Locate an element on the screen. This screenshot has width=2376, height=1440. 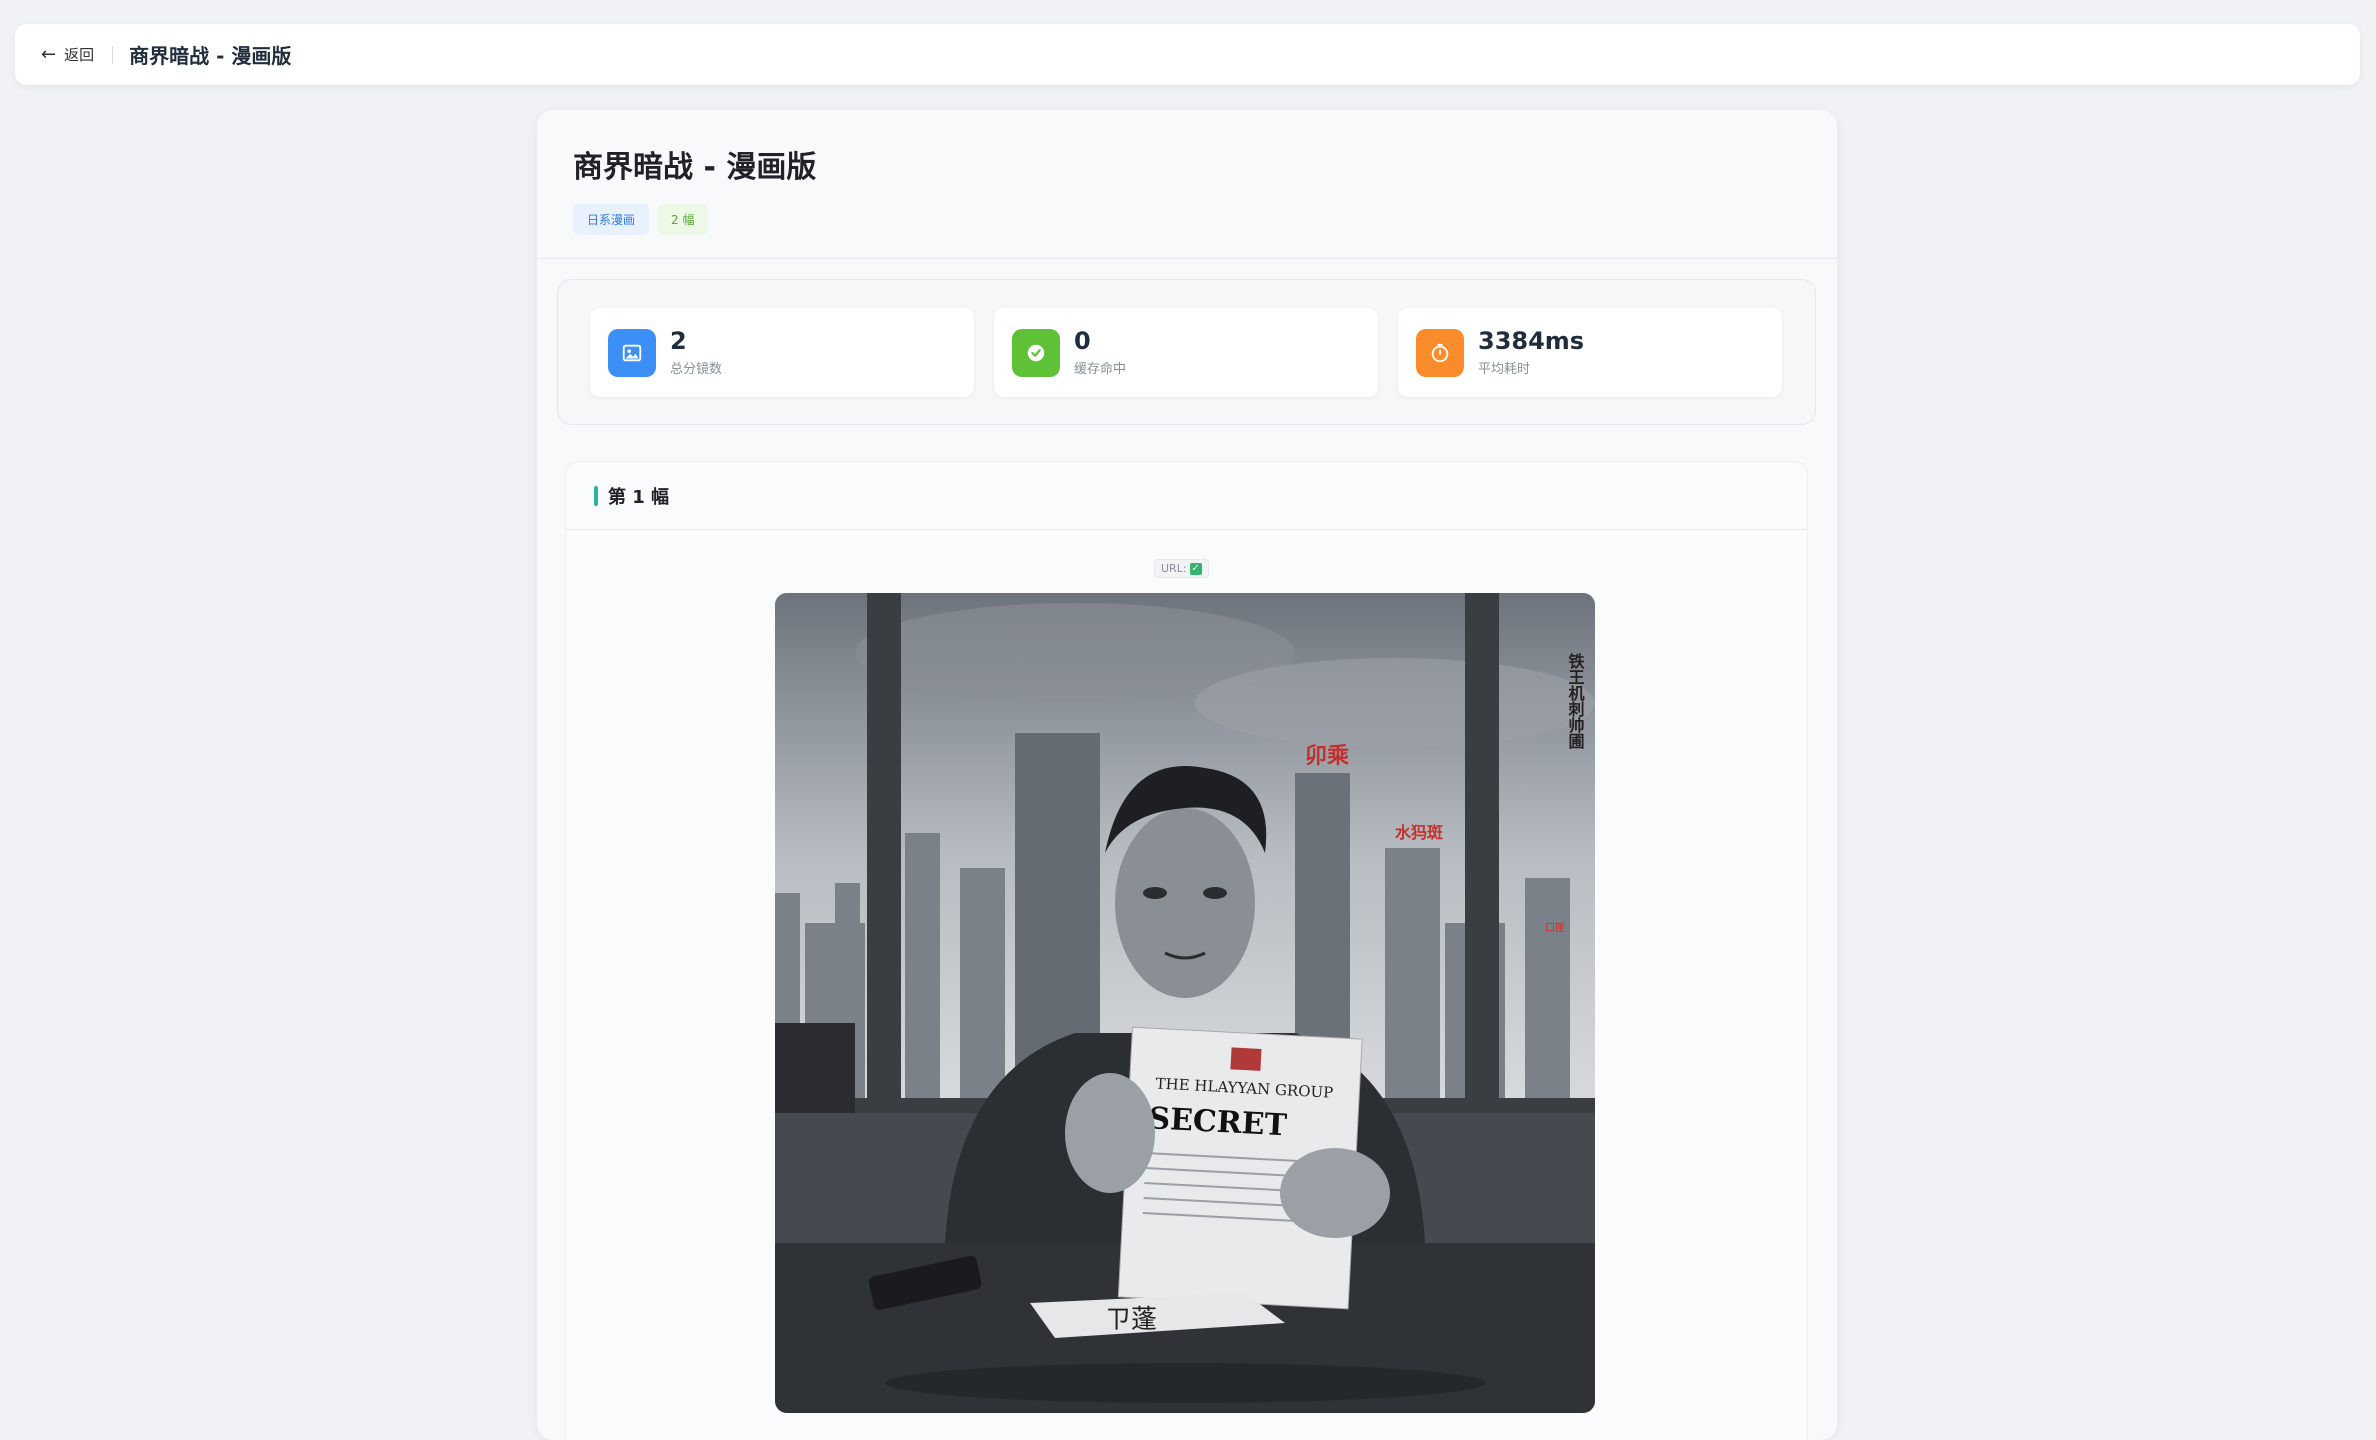
tag-list: 日系漫画 2 幅 is located at coordinates (1187, 219).